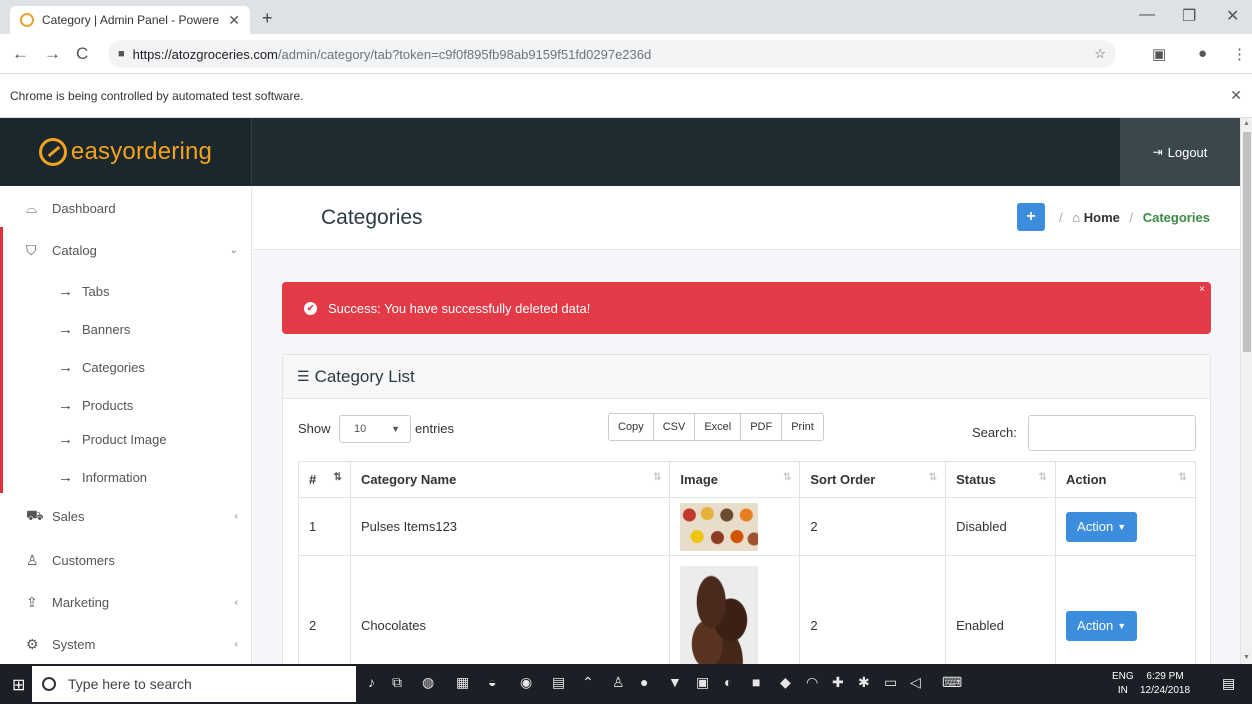  I want to click on taskbar-search-box: Type here to search, so click(194, 684).